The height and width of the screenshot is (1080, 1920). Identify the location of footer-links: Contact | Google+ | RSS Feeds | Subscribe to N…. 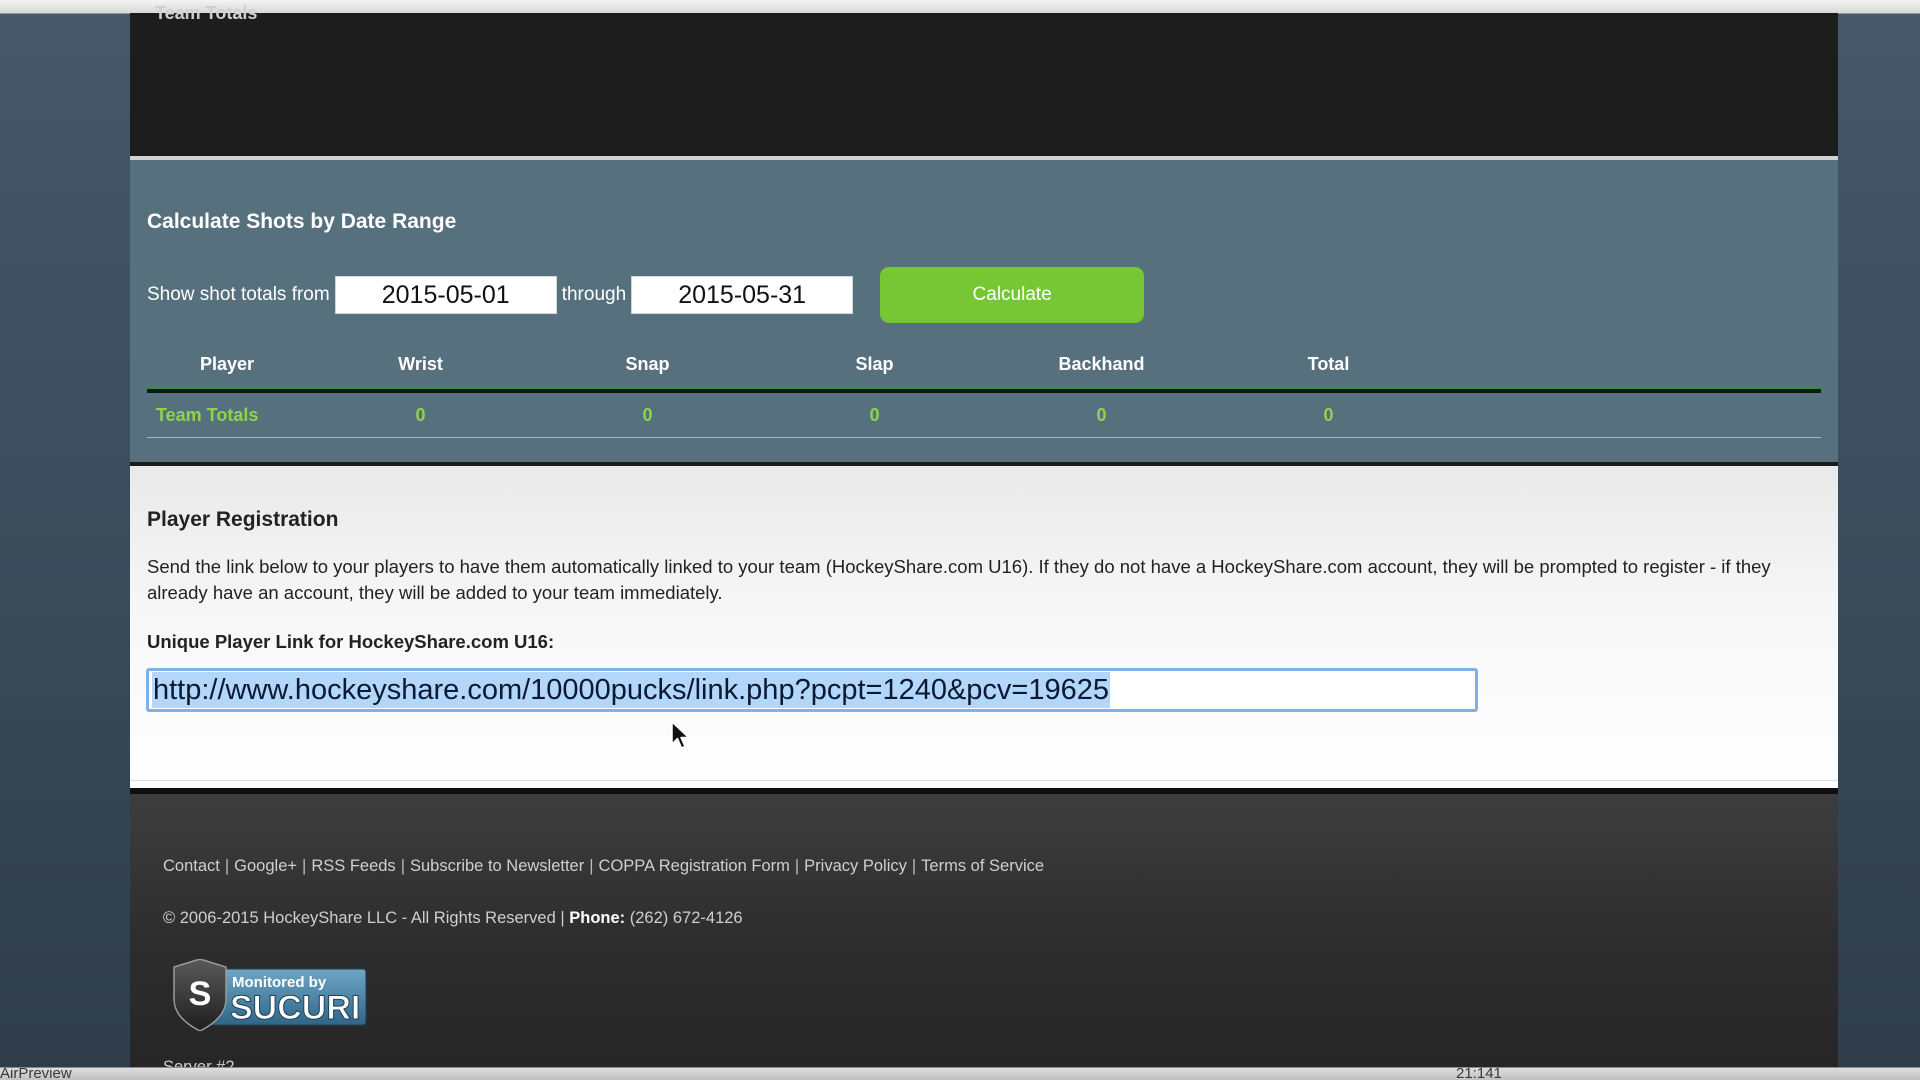
(603, 866).